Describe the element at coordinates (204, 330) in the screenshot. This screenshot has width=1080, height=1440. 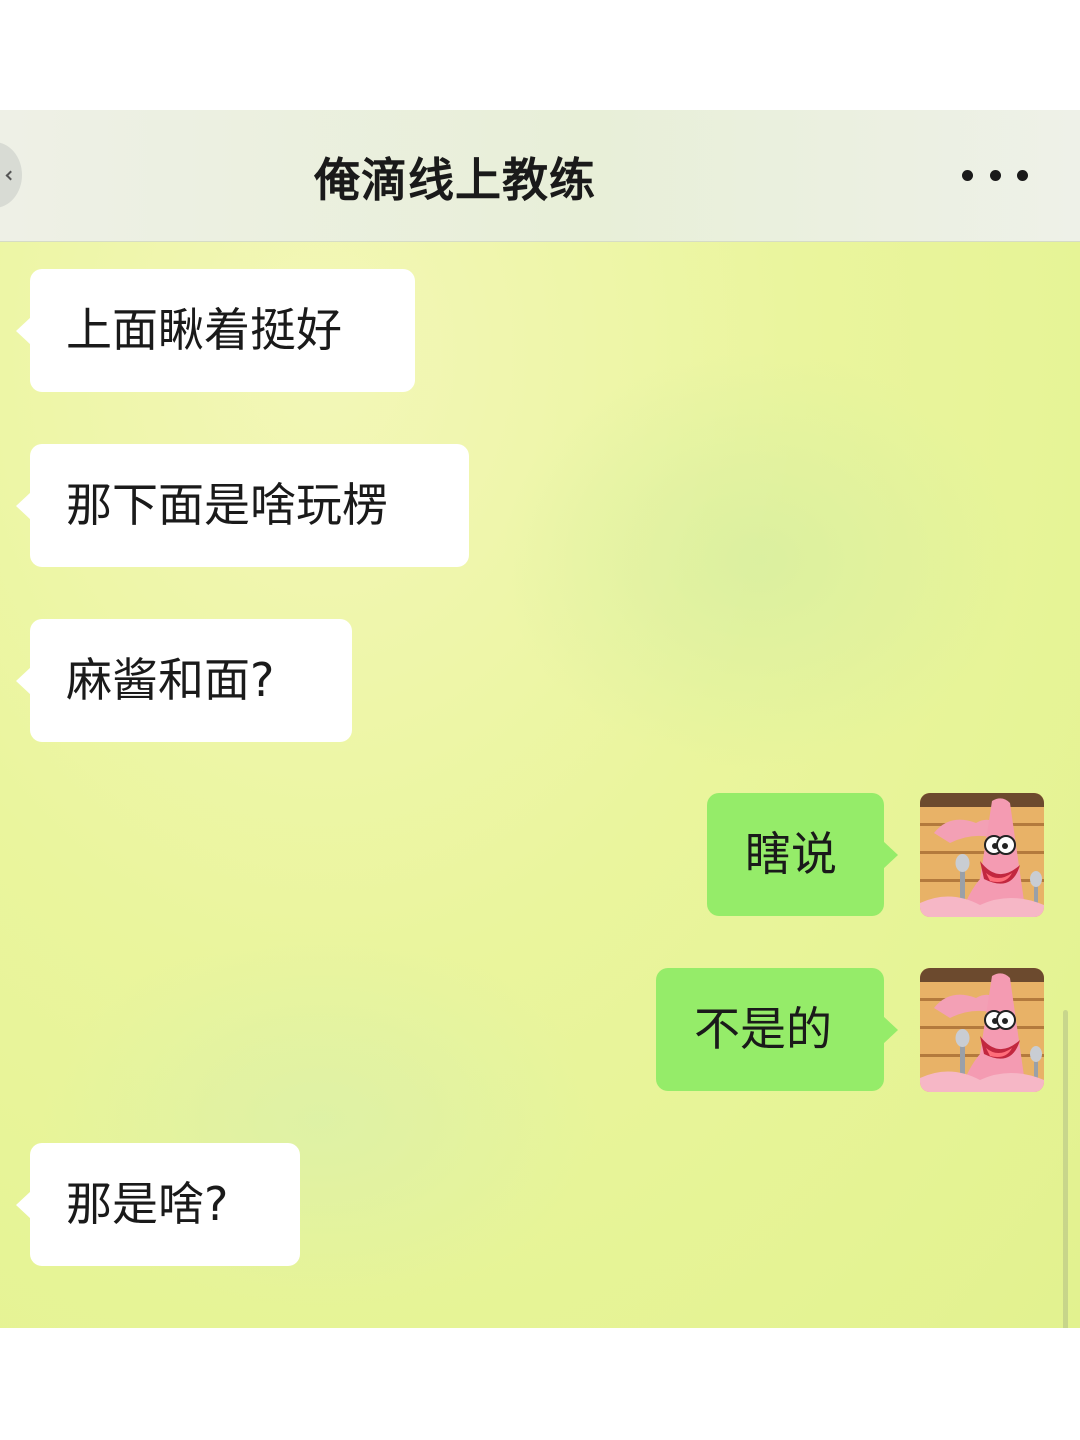
I see `message-text: 上面瞅着挺好` at that location.